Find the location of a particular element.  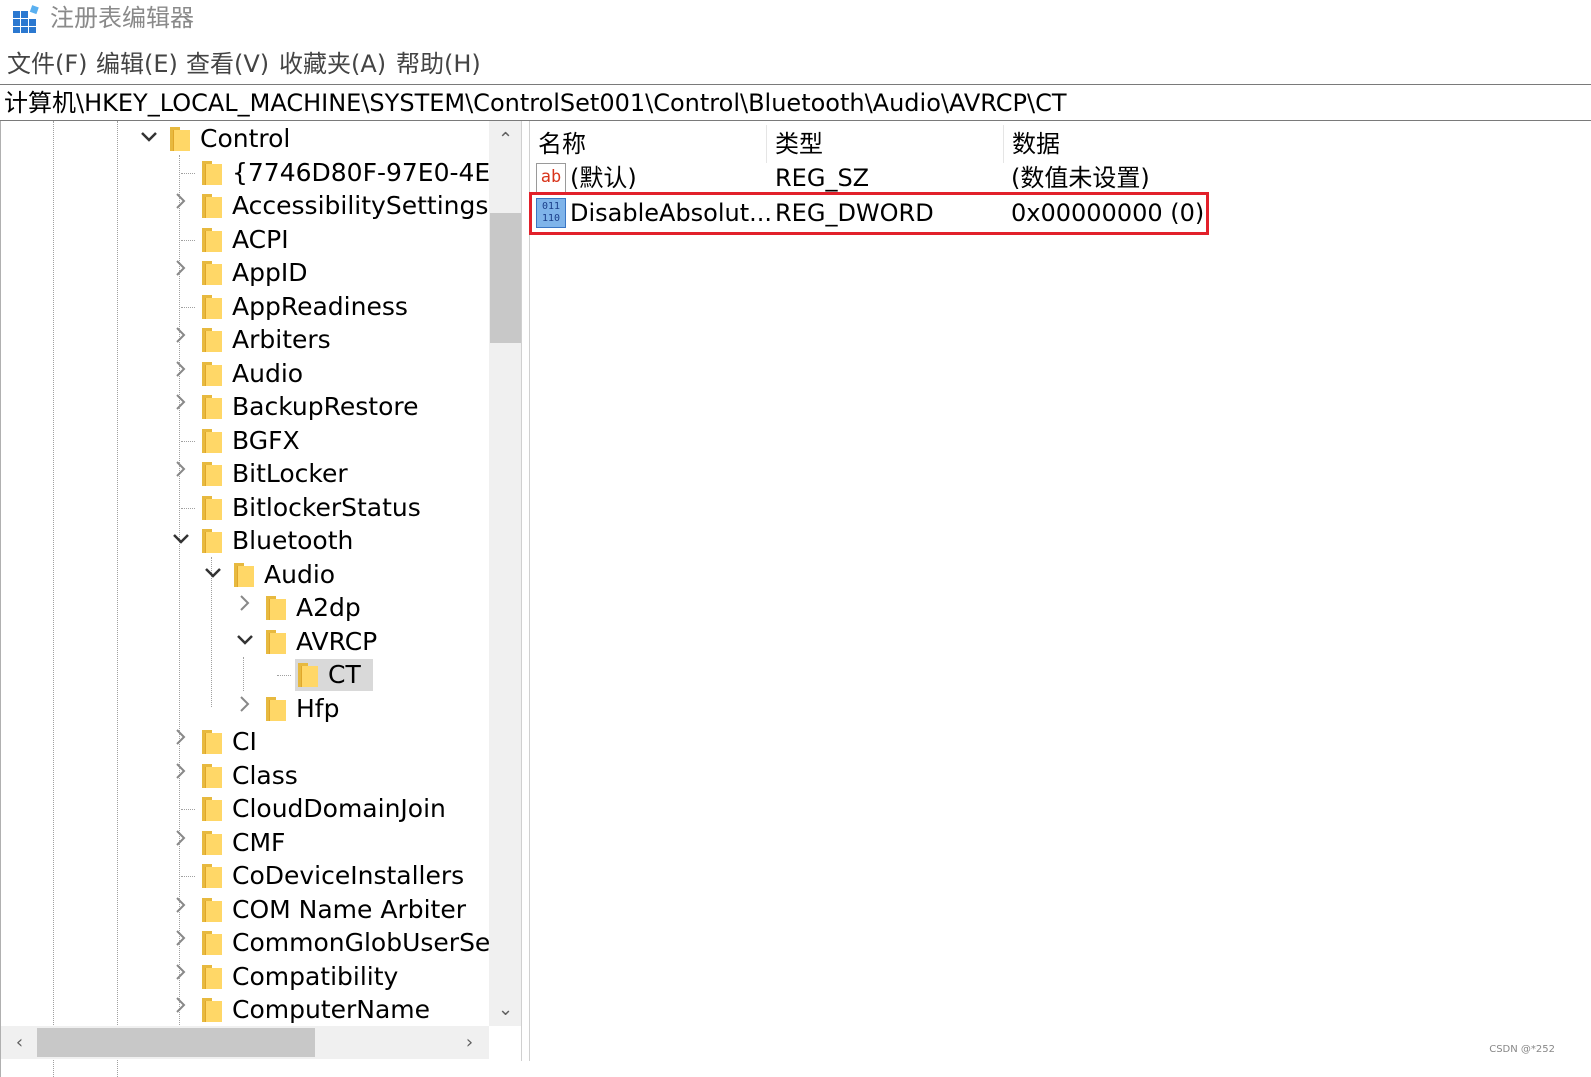

tree-item: Bluetooth is located at coordinates (245, 541).